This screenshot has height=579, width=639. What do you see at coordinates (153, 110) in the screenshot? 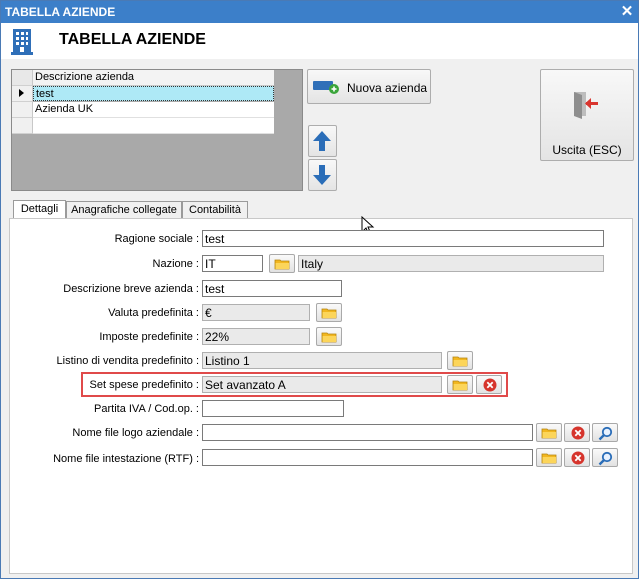
I see `table-row: Azienda UK` at bounding box center [153, 110].